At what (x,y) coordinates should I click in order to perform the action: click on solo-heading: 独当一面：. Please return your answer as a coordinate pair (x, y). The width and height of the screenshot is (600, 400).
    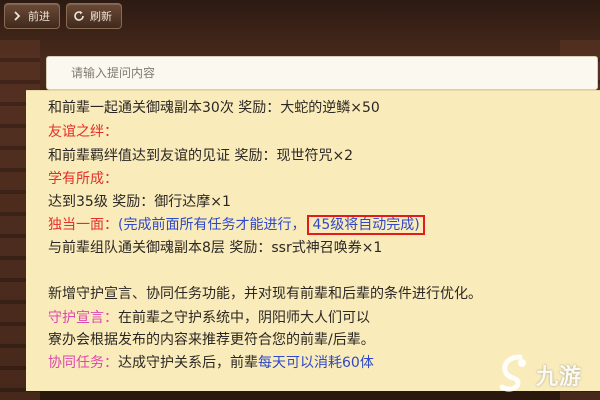
    Looking at the image, I should click on (83, 225).